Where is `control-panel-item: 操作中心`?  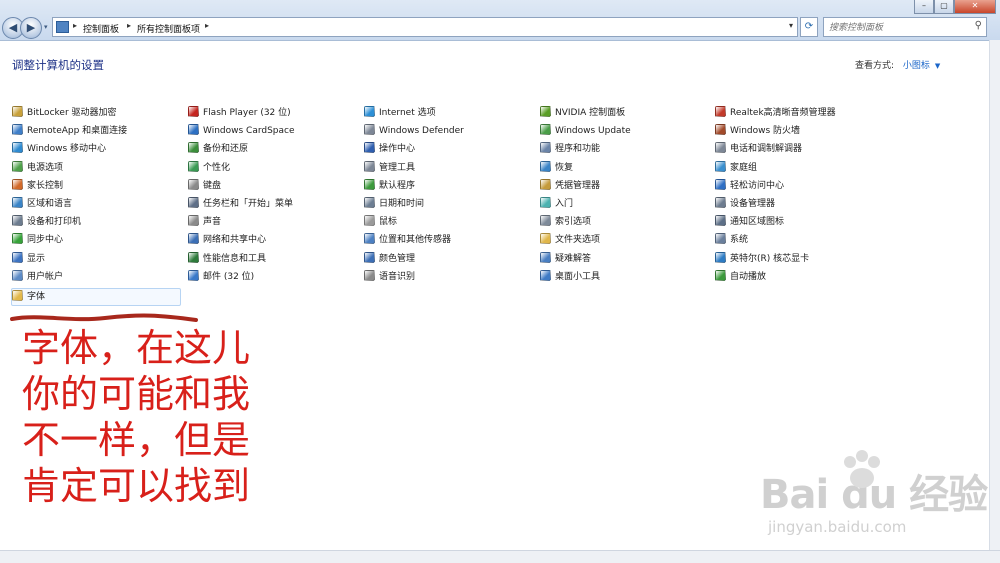 control-panel-item: 操作中心 is located at coordinates (389, 149).